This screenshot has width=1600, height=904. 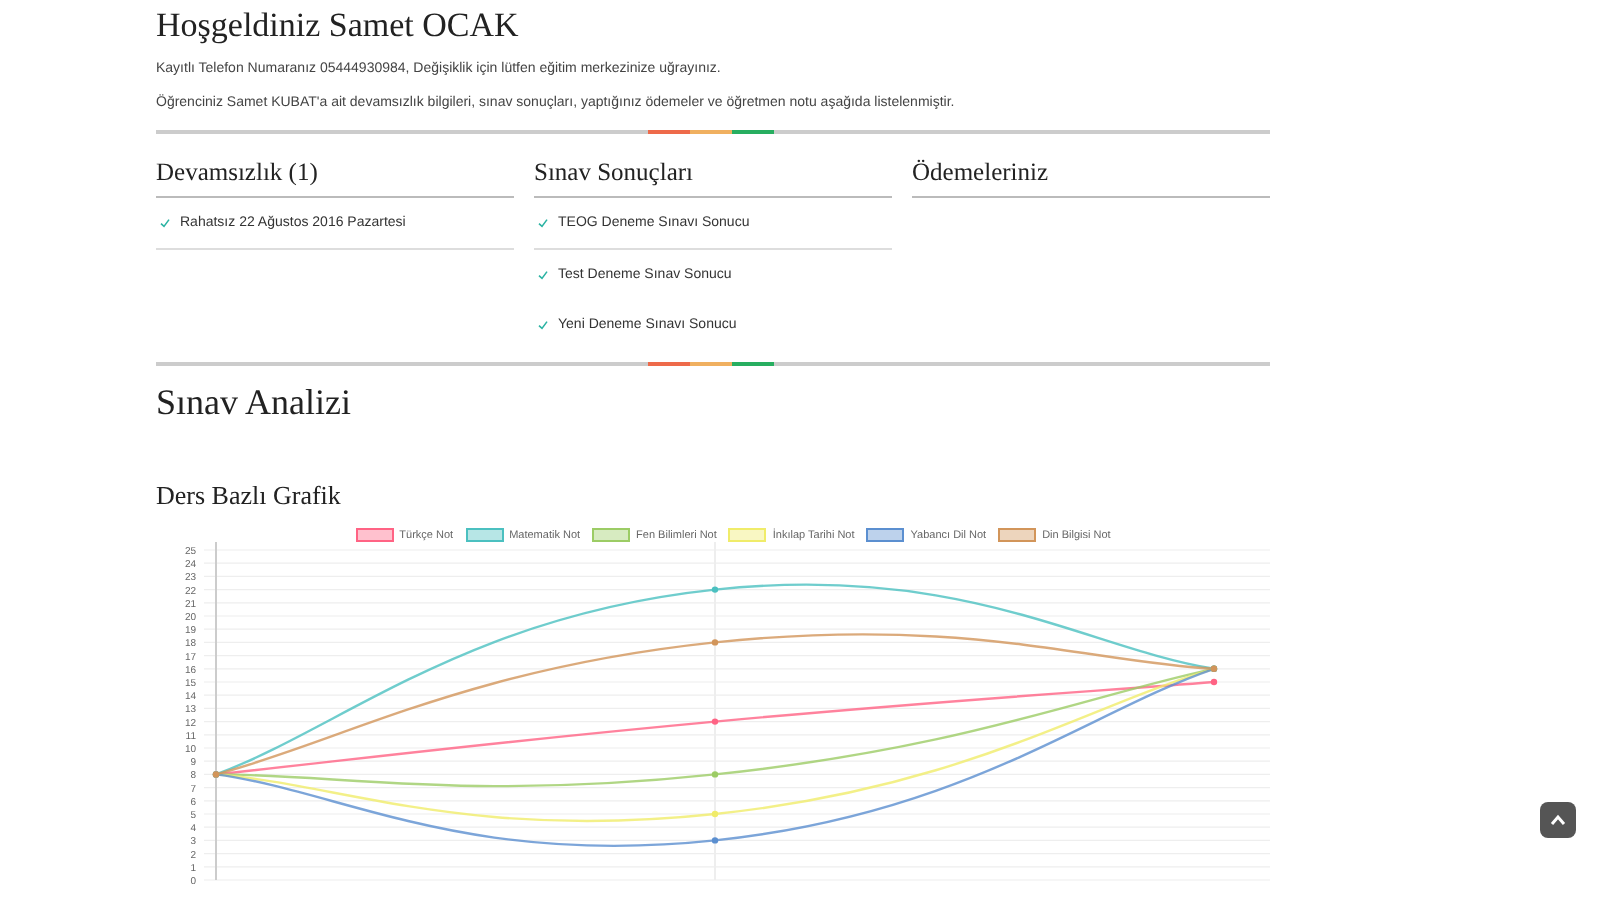 What do you see at coordinates (249, 496) in the screenshot?
I see `chart-title: Ders Bazlı Grafik` at bounding box center [249, 496].